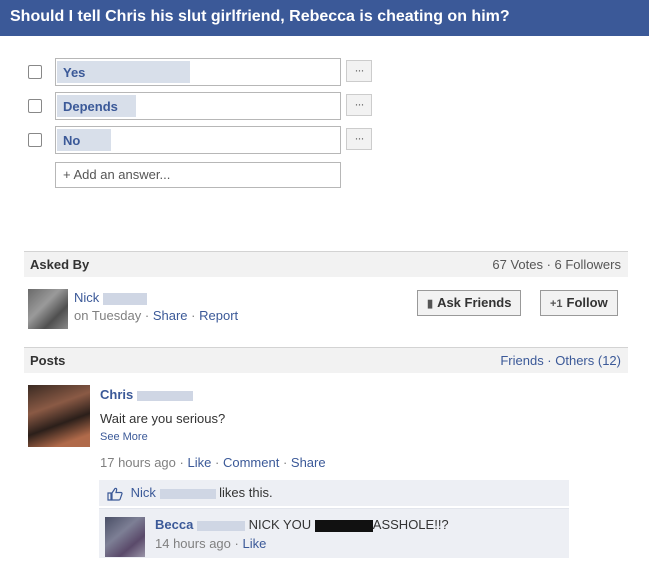 This screenshot has width=649, height=562. I want to click on votes-followers-count: 67 Votes · 6 Followers, so click(556, 264).